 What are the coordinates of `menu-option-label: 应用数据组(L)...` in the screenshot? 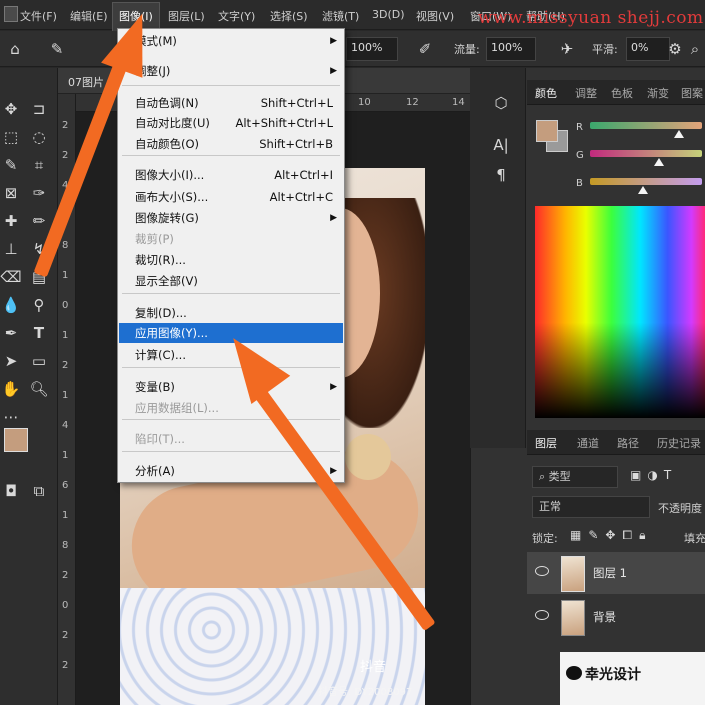 It's located at (177, 408).